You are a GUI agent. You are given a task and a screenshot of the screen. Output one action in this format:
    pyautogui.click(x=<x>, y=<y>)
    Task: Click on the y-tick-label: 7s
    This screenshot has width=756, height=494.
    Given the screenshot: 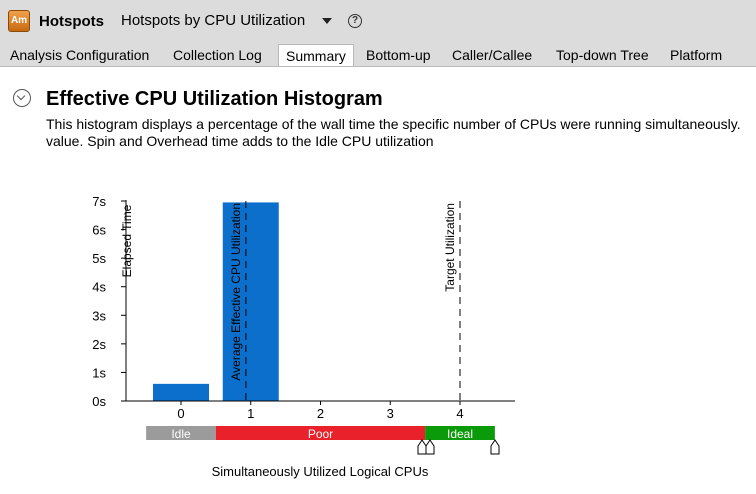 What is the action you would take?
    pyautogui.click(x=99, y=201)
    